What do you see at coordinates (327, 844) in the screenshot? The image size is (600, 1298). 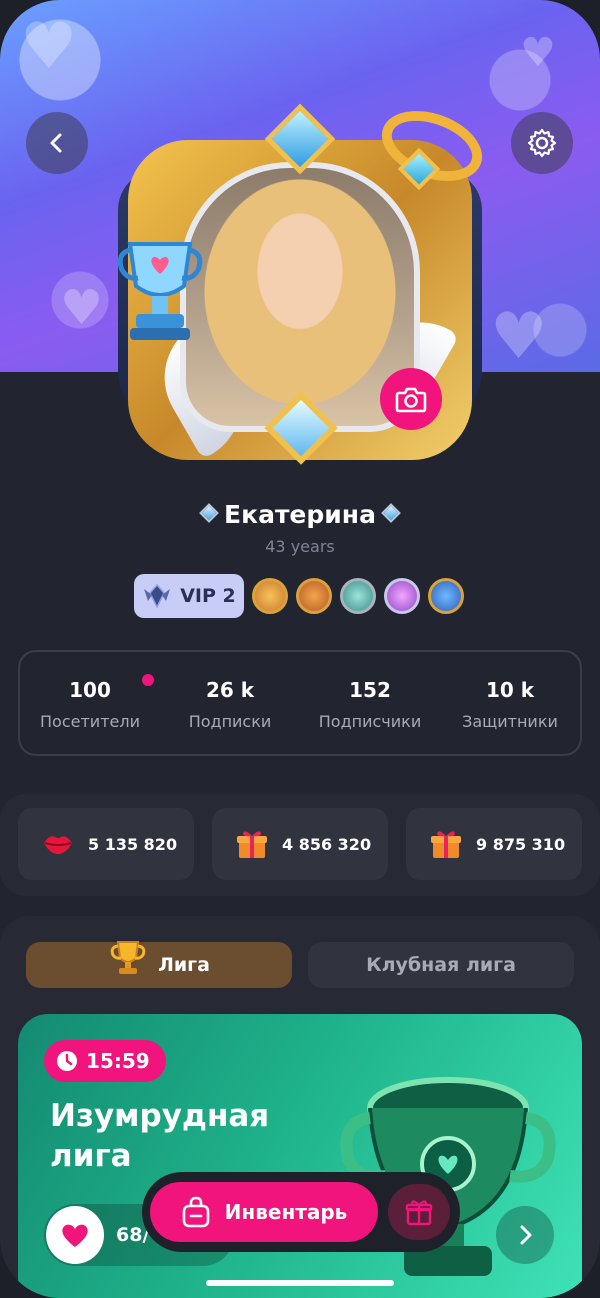 I see `currency-value: 4 856 320` at bounding box center [327, 844].